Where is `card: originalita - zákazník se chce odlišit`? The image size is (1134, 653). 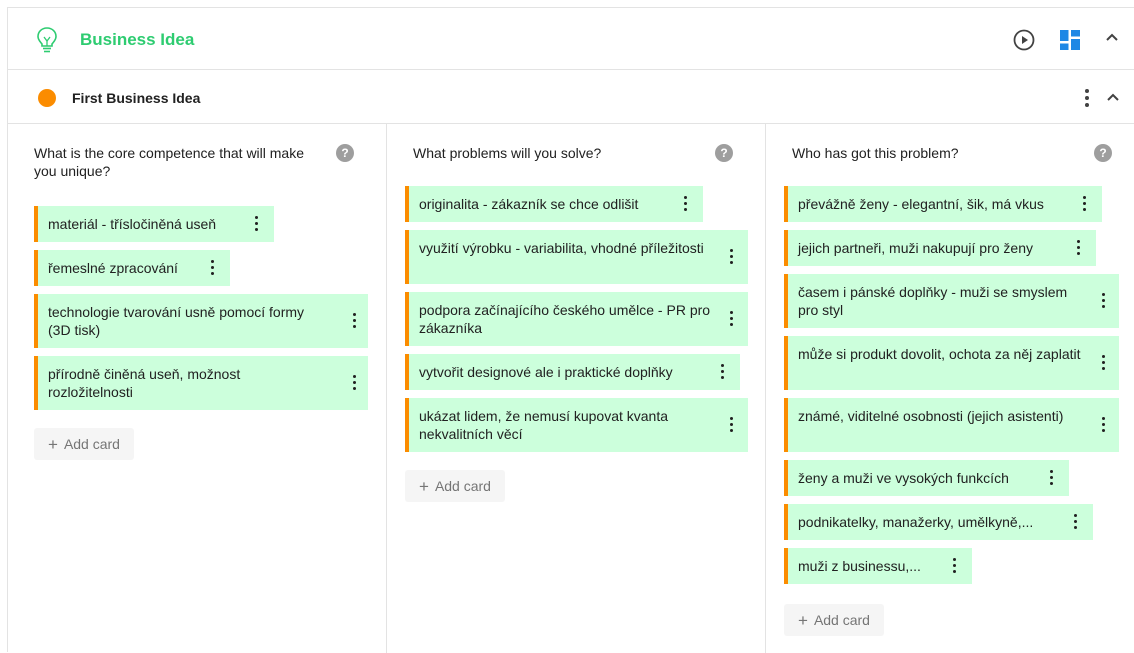 card: originalita - zákazník se chce odlišit is located at coordinates (554, 204).